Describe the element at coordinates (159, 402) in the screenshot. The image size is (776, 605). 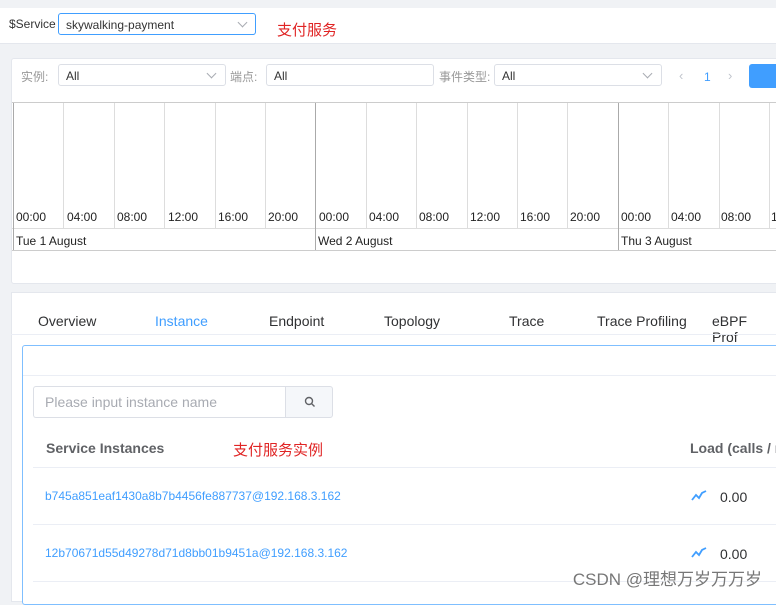
I see `instance-search-input` at that location.